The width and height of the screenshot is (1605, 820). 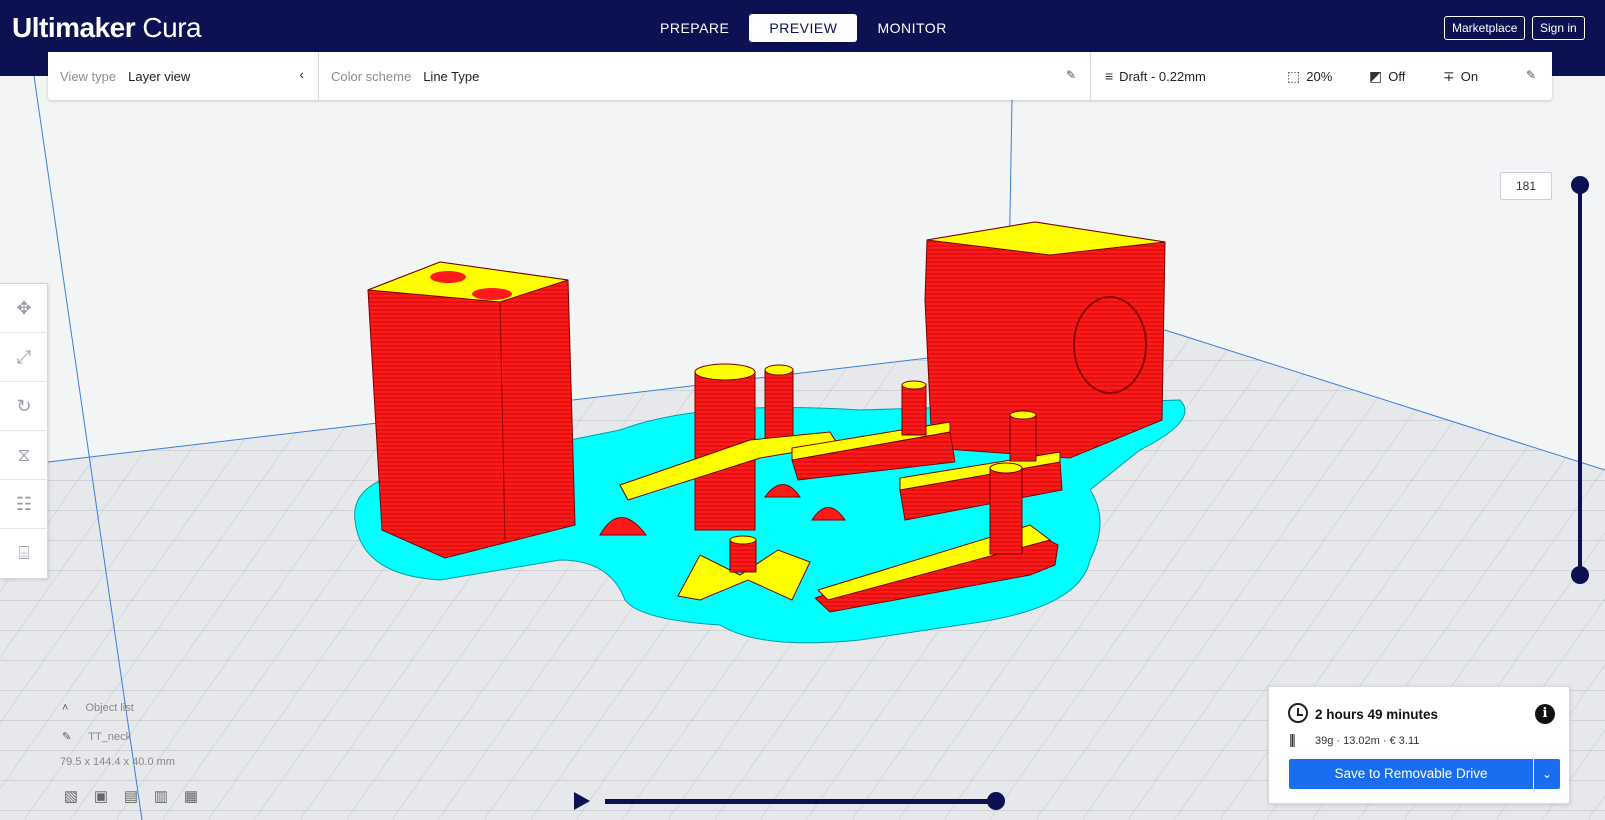 I want to click on profile-indicator: ≡ Draft - 0.22mm, so click(x=1155, y=76).